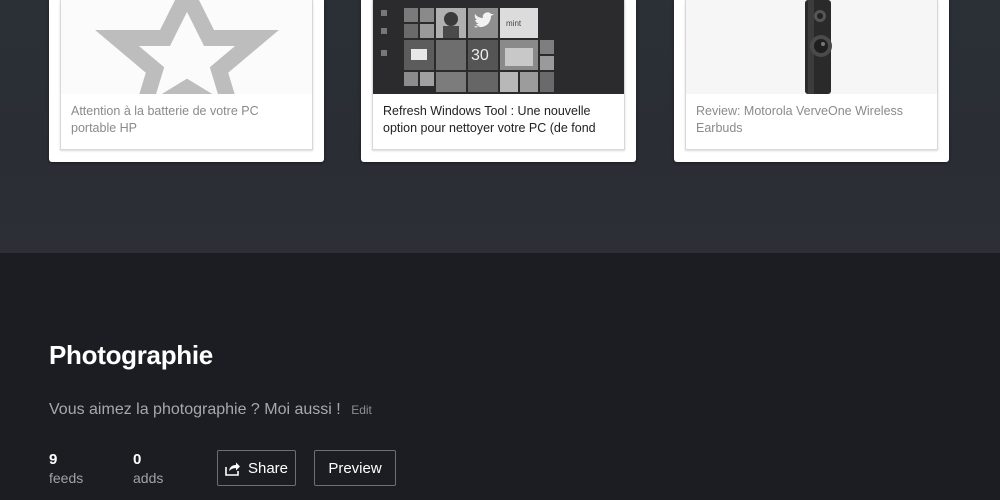  I want to click on adds-stat: 0 adds, so click(148, 469).